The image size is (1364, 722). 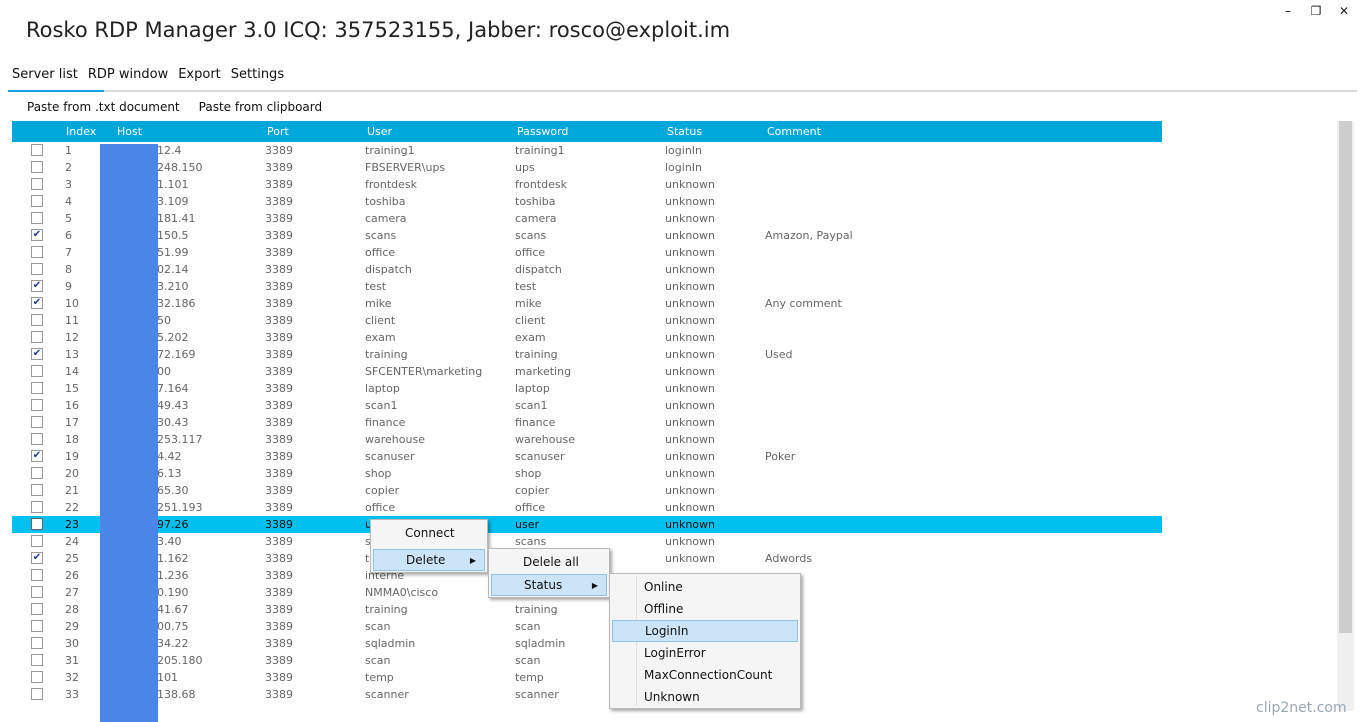 I want to click on table-row: ✔ 10 32.186 3389 mike mike unknown Any comment, so click(x=587, y=303).